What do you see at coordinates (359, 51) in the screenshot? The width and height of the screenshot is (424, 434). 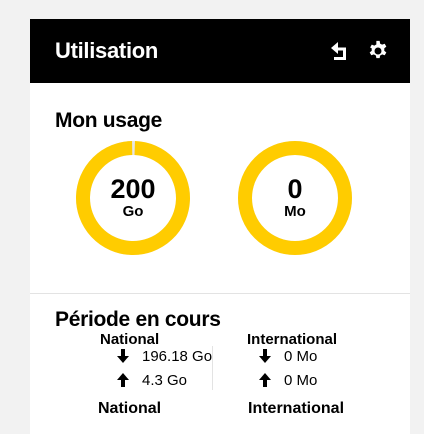 I see `header-actions` at bounding box center [359, 51].